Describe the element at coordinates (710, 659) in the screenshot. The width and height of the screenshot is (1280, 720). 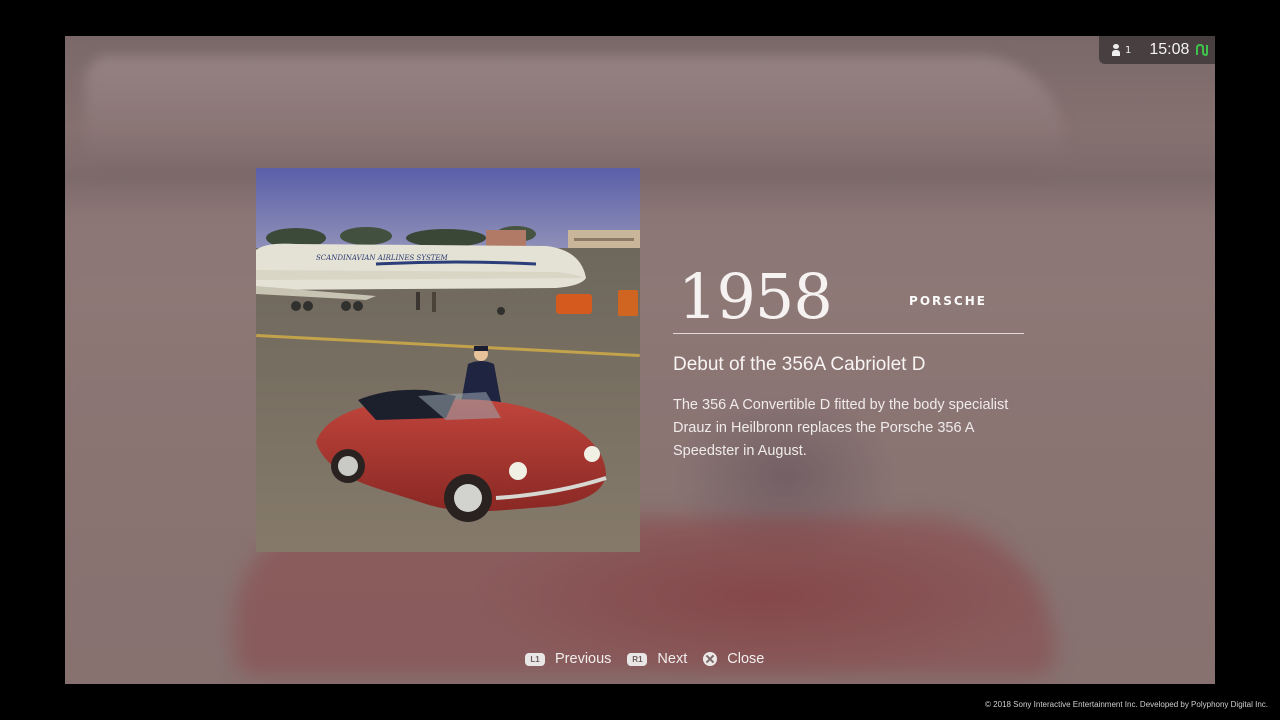
I see `cross-button-icon` at that location.